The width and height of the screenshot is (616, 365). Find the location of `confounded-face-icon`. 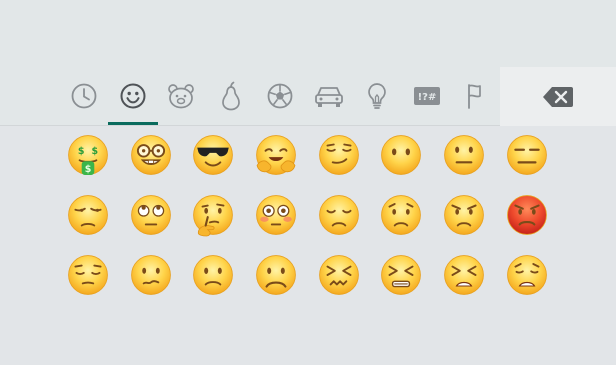

confounded-face-icon is located at coordinates (338, 275).